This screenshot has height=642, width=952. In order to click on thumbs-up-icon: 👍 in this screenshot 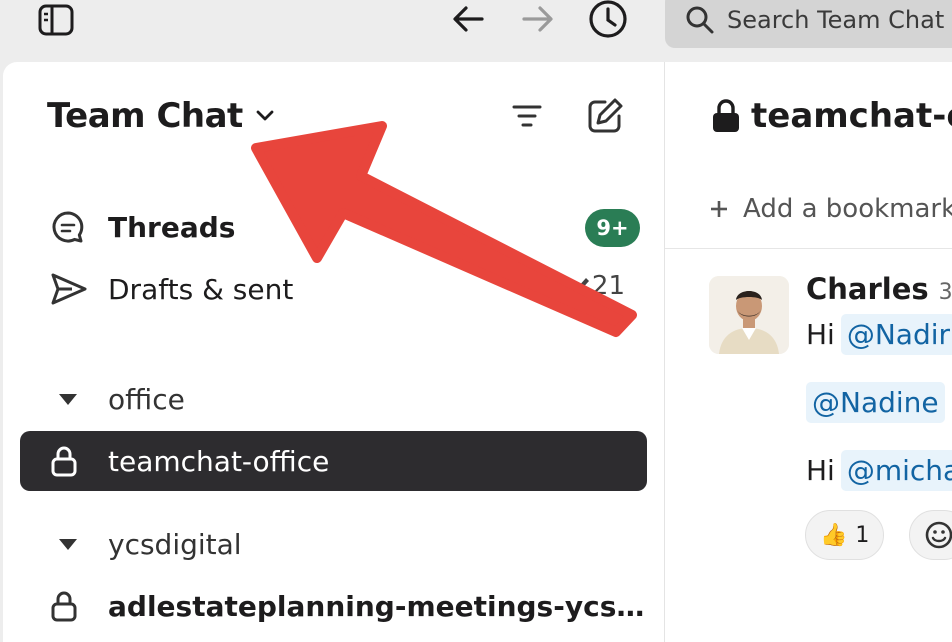, I will do `click(834, 535)`.